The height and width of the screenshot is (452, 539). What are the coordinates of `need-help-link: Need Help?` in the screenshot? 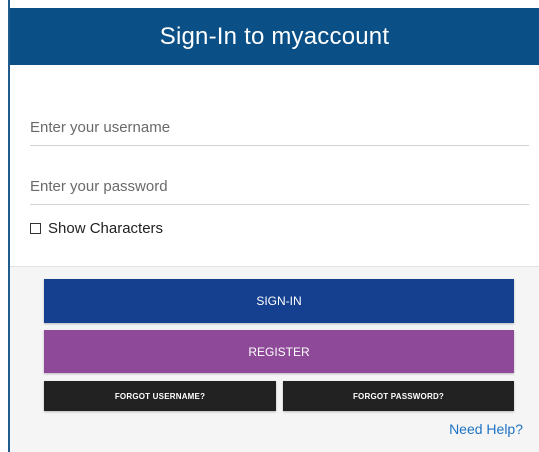 It's located at (486, 429).